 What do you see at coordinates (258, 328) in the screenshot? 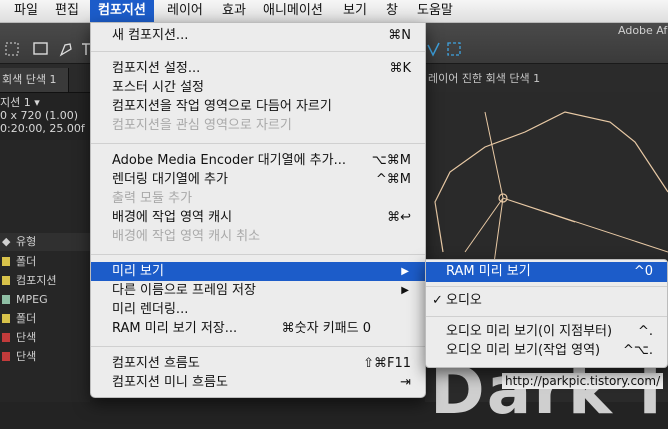
I see `menu-item-save-ram-preview: RAM 미리 보기 저장... ⌘숫자 키패드 0` at bounding box center [258, 328].